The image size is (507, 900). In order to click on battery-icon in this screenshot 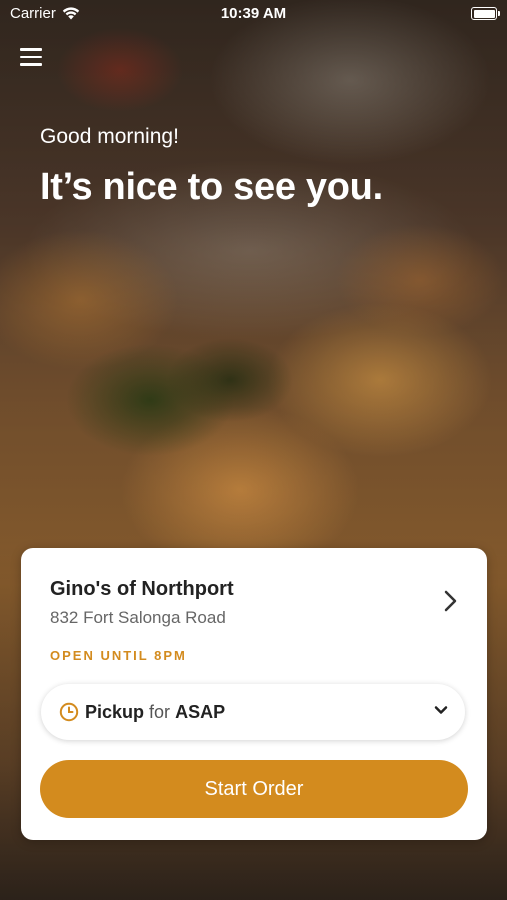, I will do `click(485, 13)`.